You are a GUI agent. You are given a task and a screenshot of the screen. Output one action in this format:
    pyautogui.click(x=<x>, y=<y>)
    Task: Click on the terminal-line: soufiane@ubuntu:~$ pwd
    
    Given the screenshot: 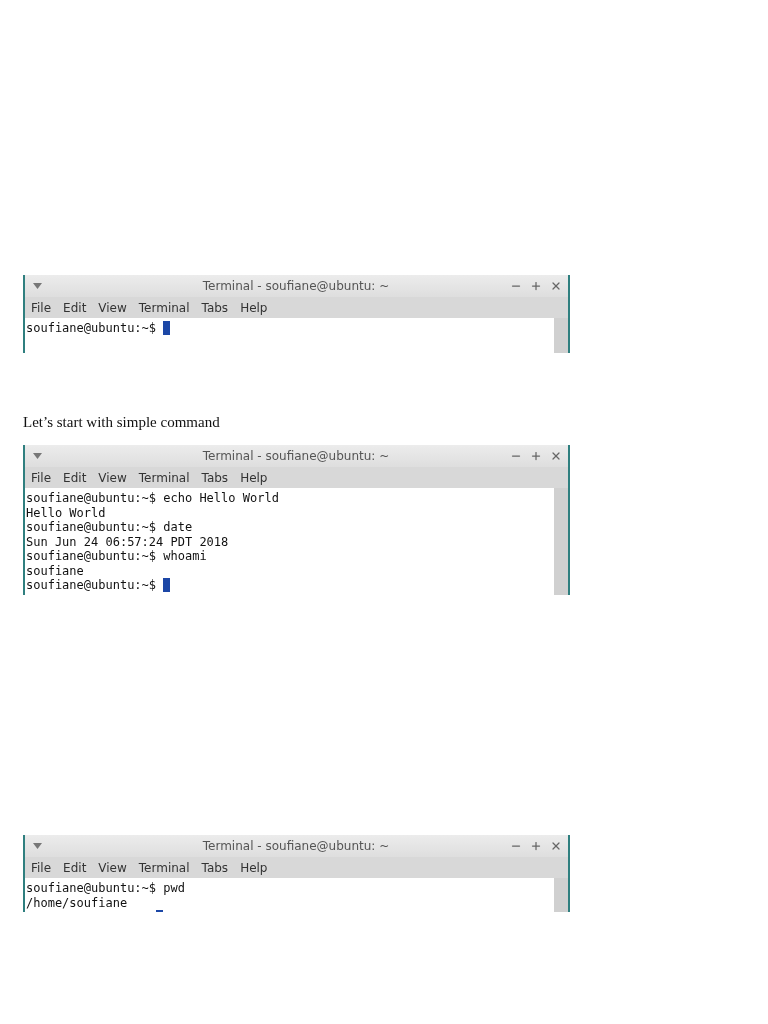 What is the action you would take?
    pyautogui.click(x=105, y=888)
    